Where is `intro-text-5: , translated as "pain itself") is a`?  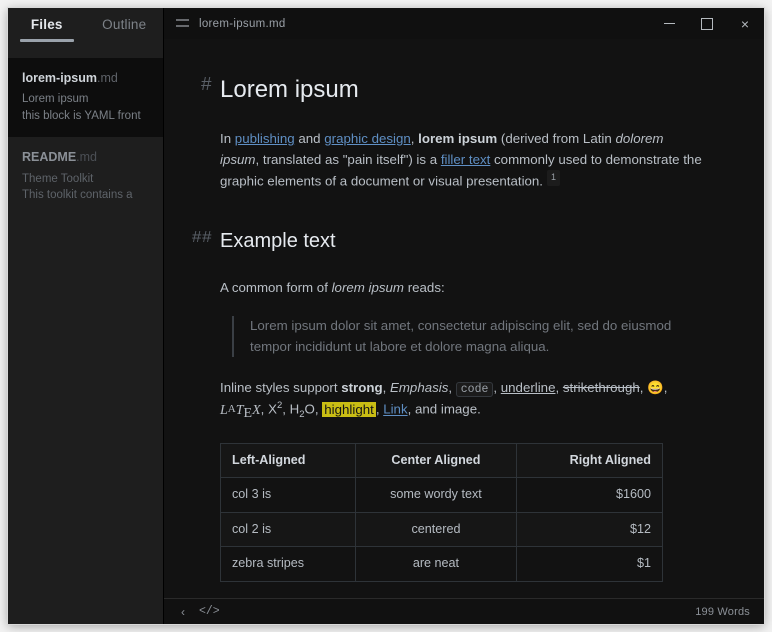
intro-text-5: , translated as "pain itself") is a is located at coordinates (348, 159).